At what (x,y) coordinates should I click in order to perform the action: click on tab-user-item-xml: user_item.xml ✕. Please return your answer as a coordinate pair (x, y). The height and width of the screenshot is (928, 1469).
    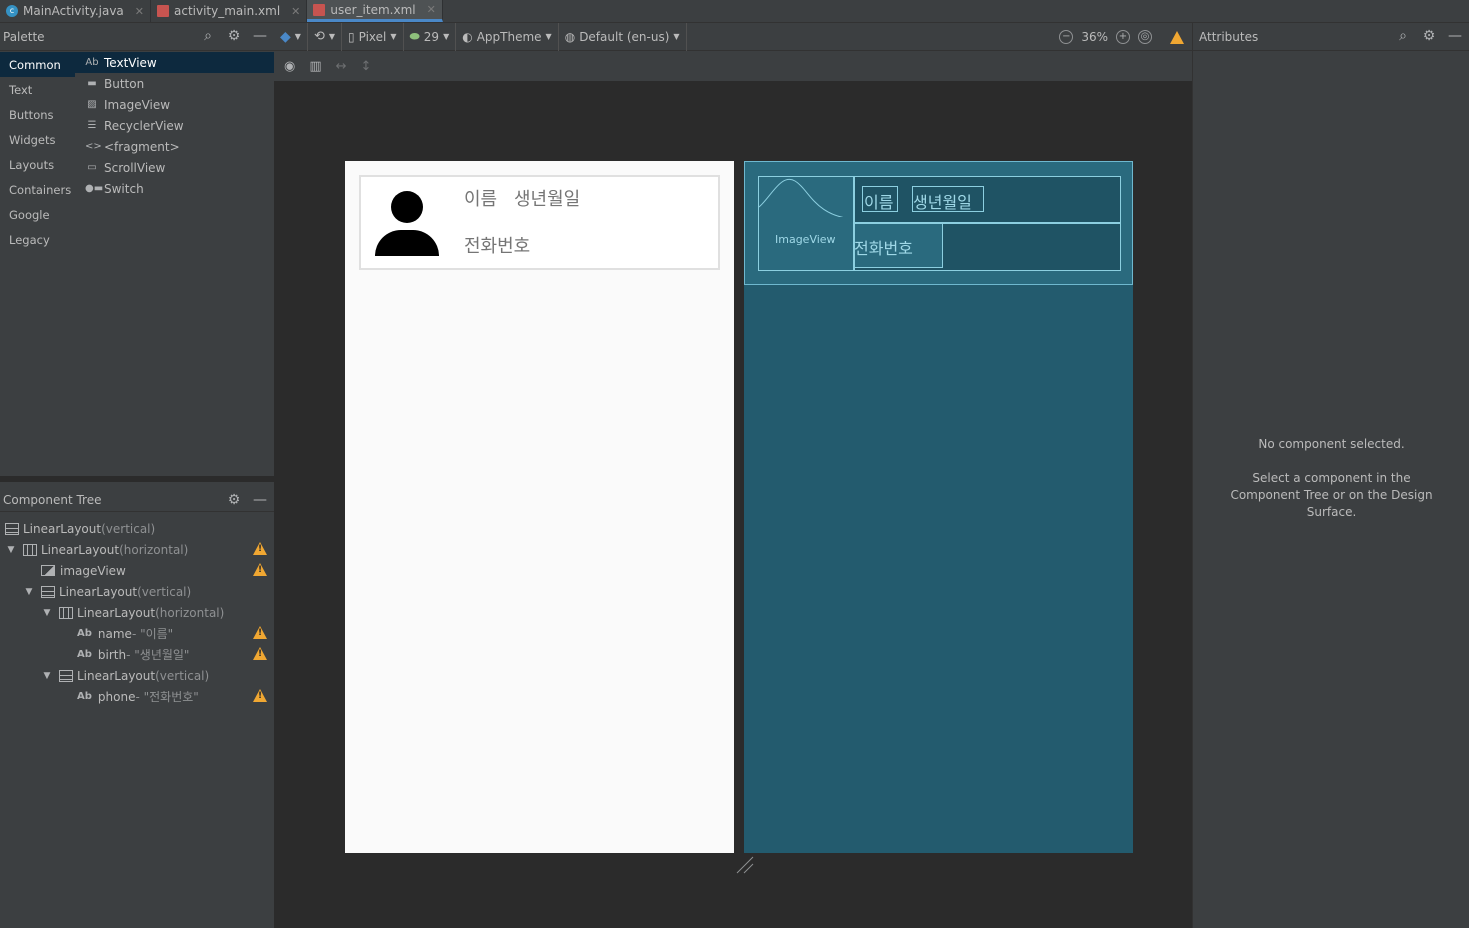
    Looking at the image, I should click on (375, 11).